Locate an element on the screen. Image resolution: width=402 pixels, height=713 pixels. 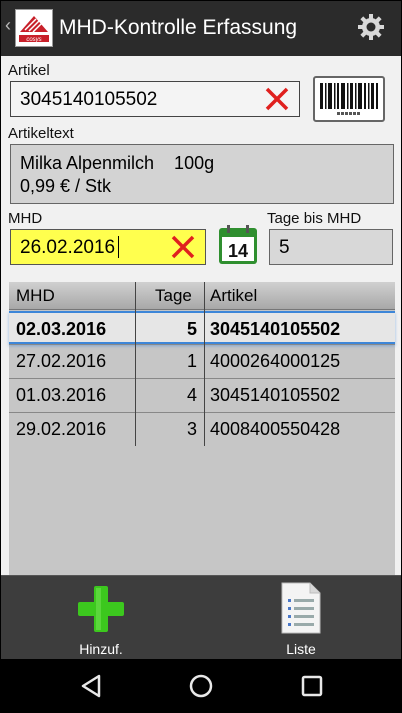
artikel-value: 3045140105502 is located at coordinates (89, 99).